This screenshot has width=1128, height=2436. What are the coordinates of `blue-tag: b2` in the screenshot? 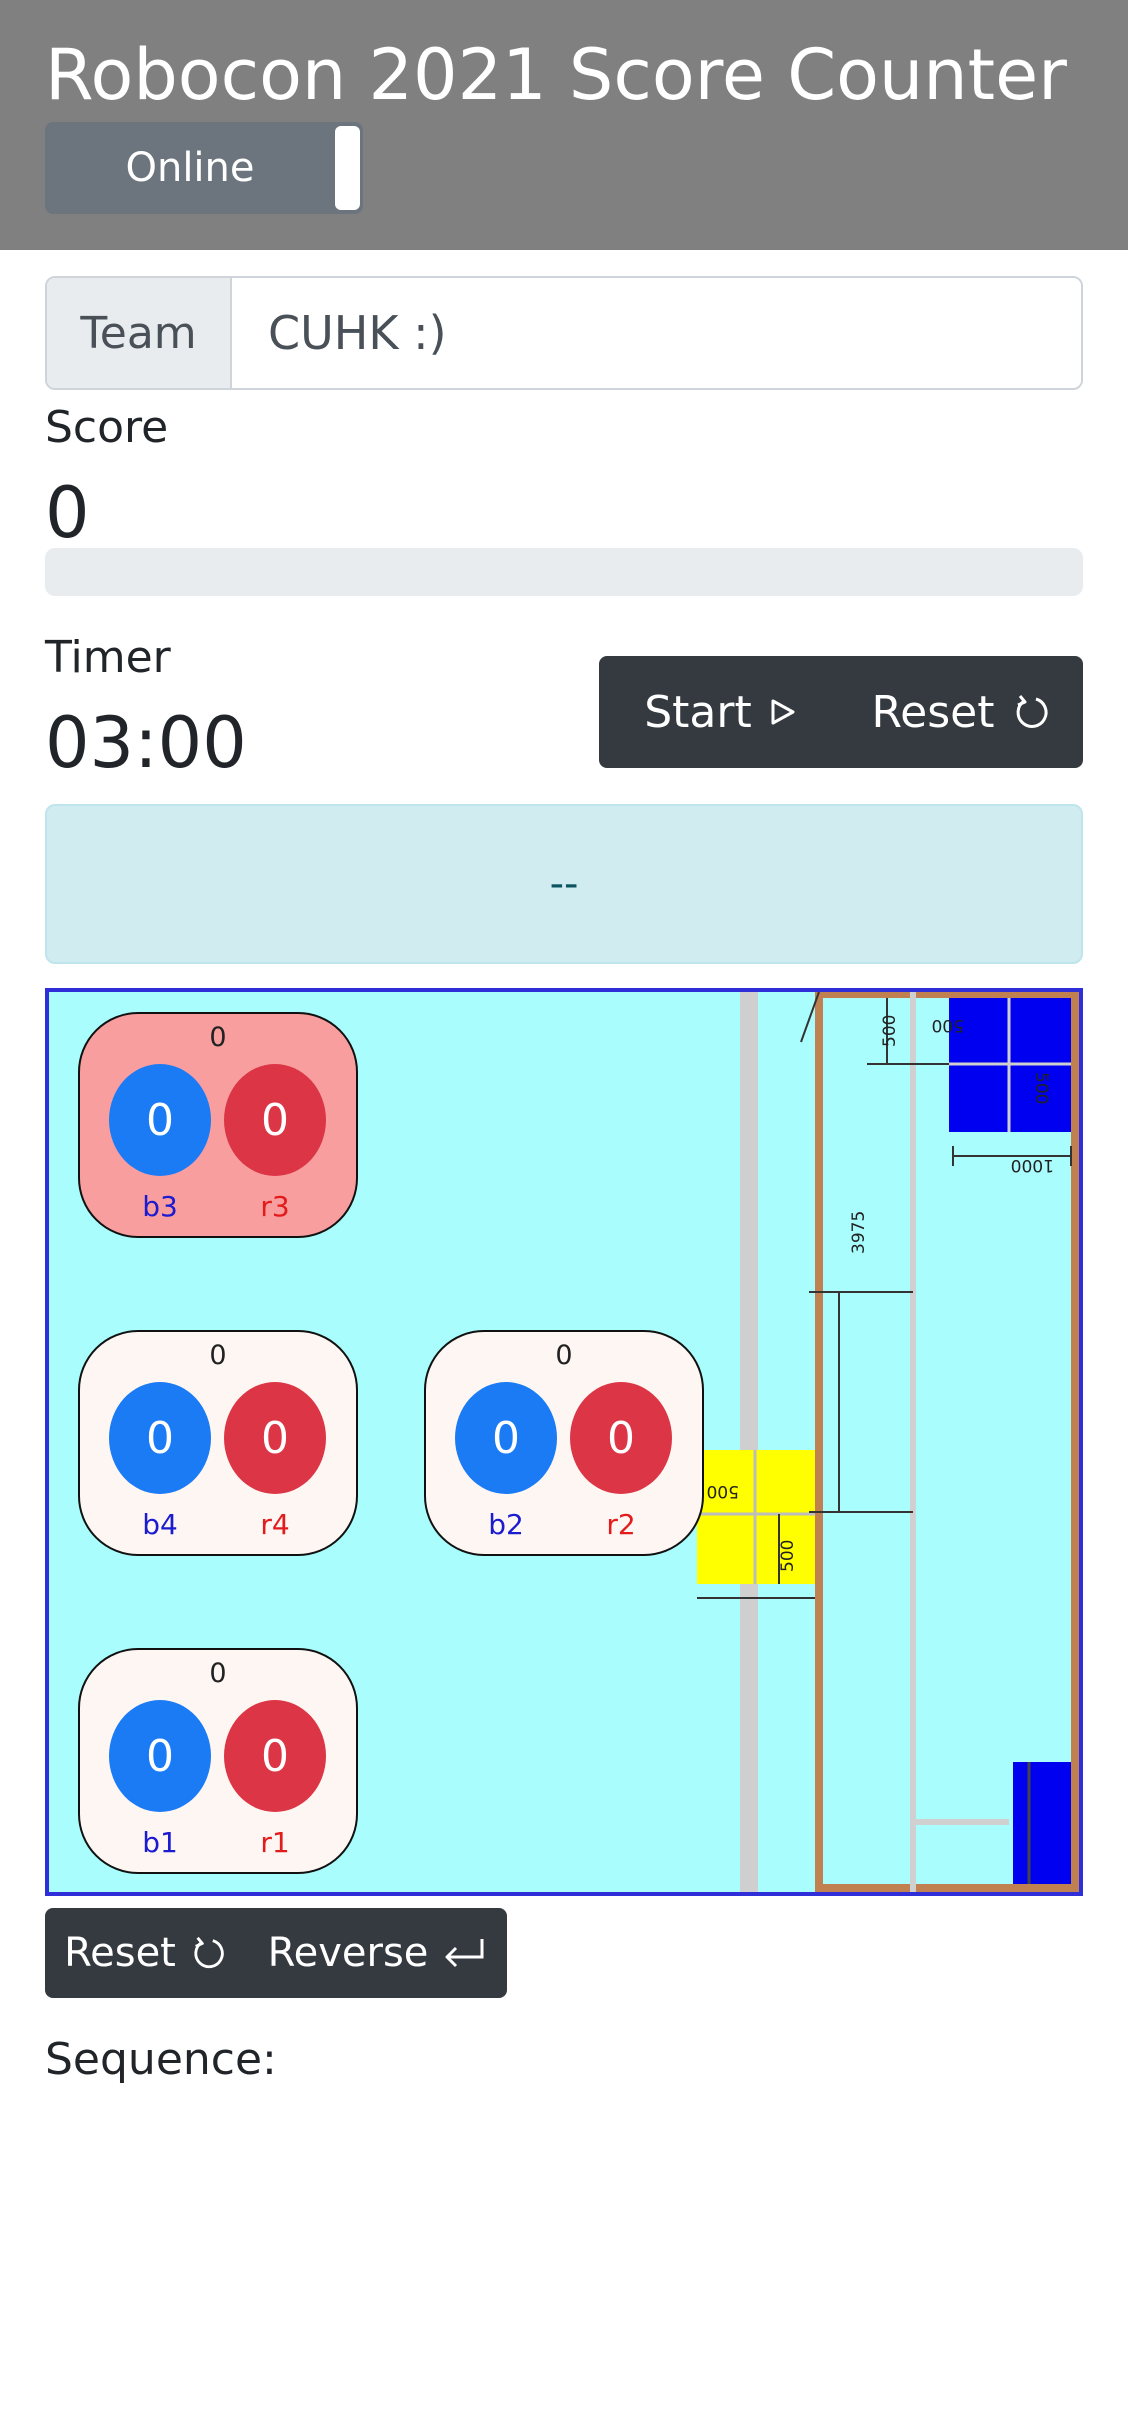 It's located at (506, 1524).